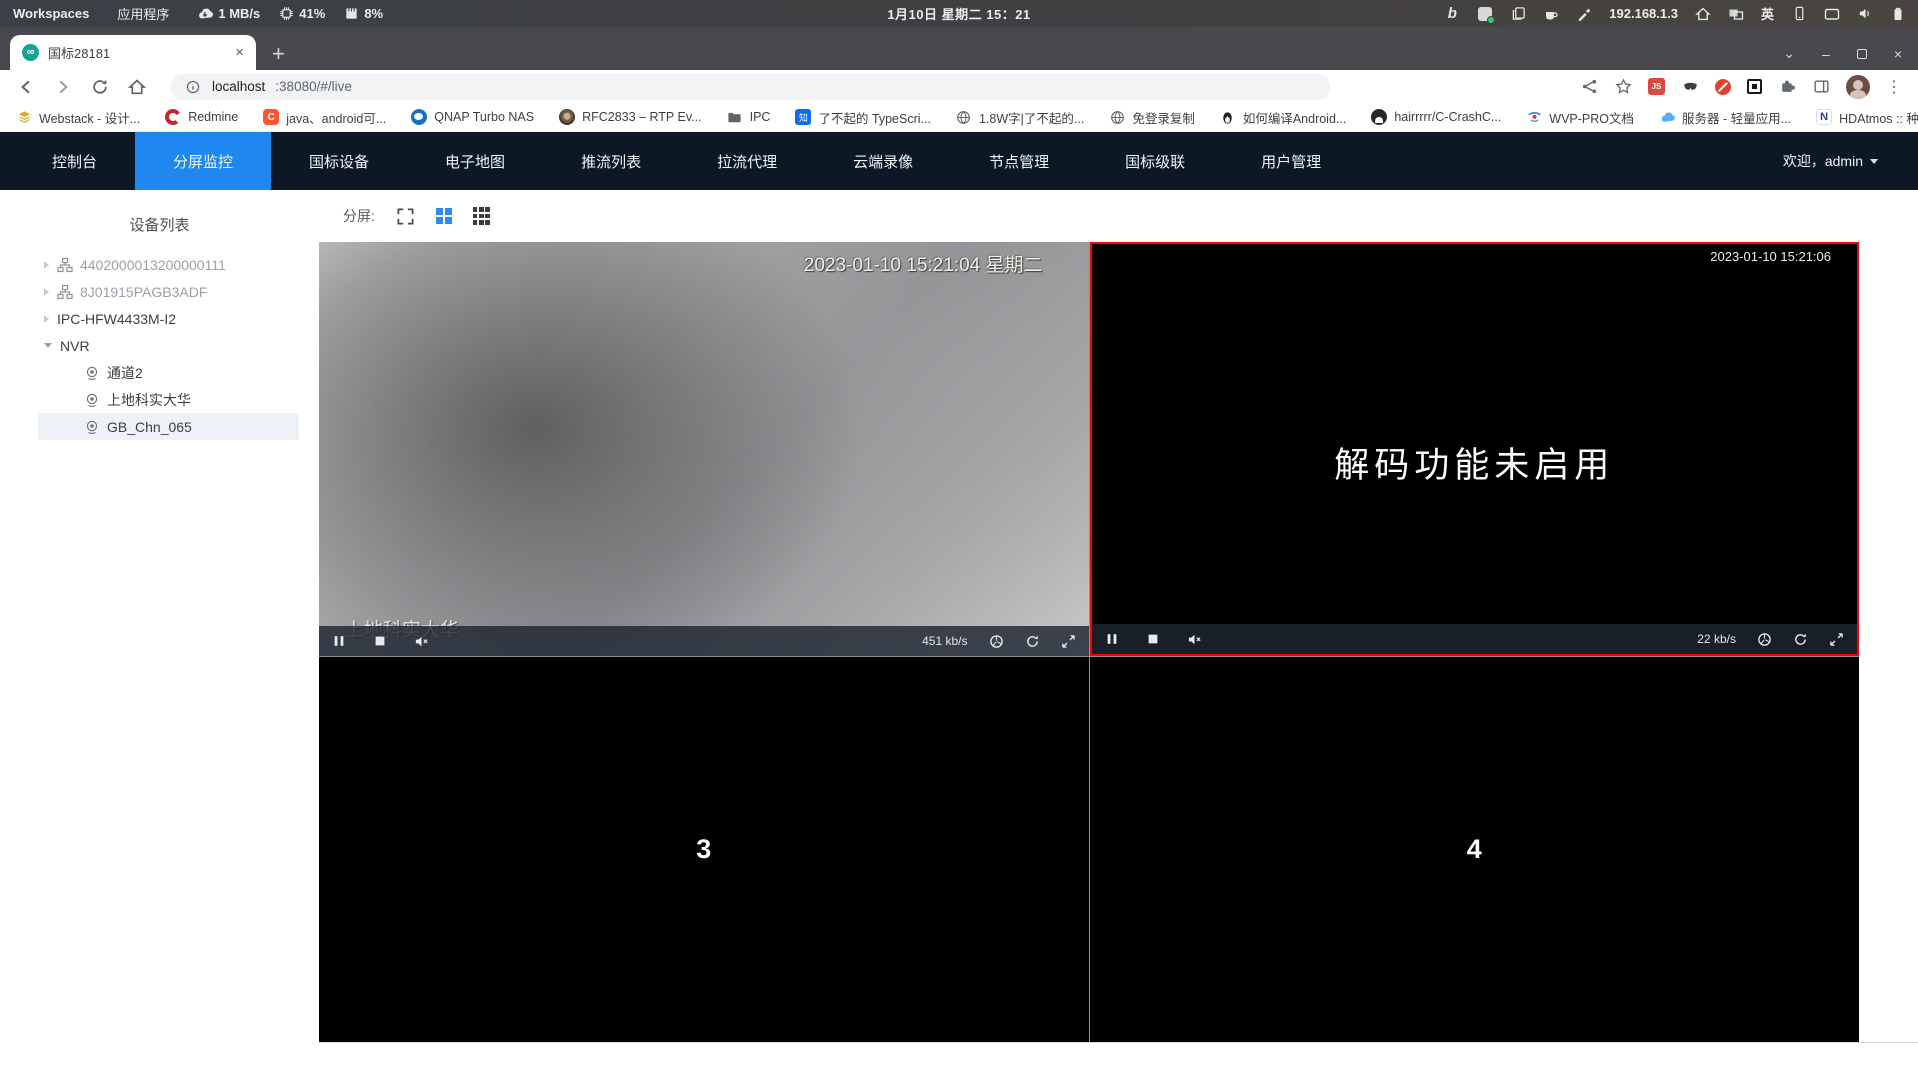  Describe the element at coordinates (1518, 14) in the screenshot. I see `clipboard-icon` at that location.